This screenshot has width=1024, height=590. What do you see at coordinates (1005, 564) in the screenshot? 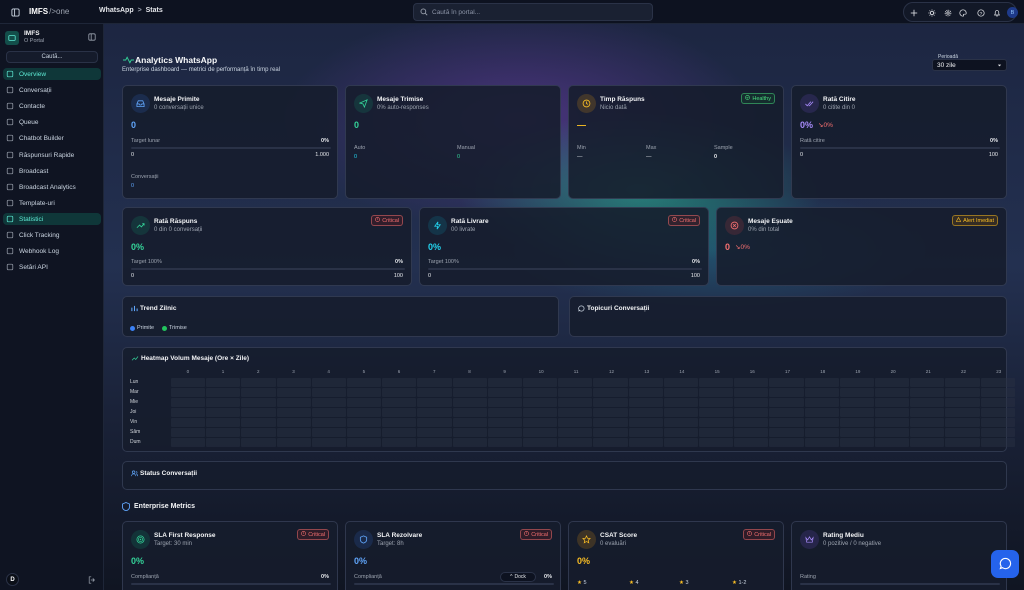
I see `chat-fab-button` at bounding box center [1005, 564].